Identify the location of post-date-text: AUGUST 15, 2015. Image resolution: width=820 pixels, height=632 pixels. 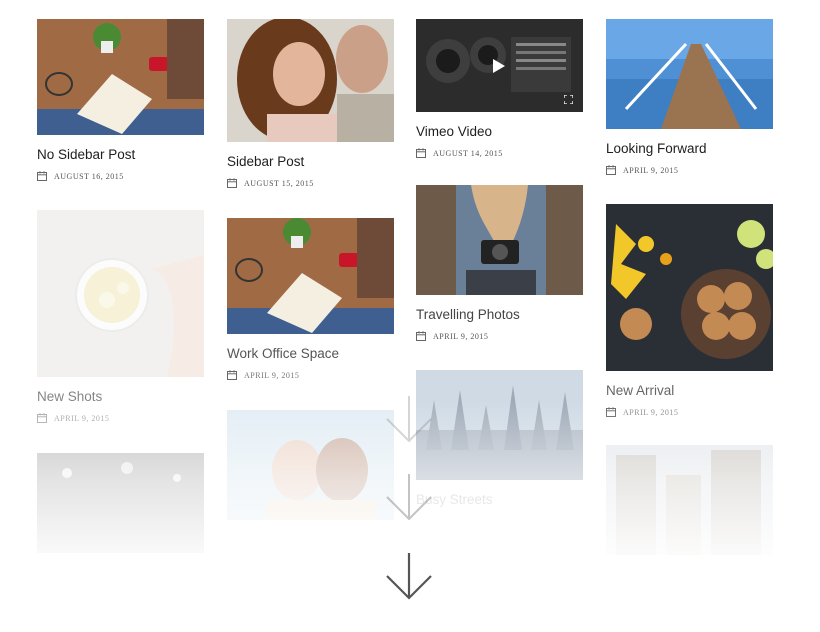
(279, 183).